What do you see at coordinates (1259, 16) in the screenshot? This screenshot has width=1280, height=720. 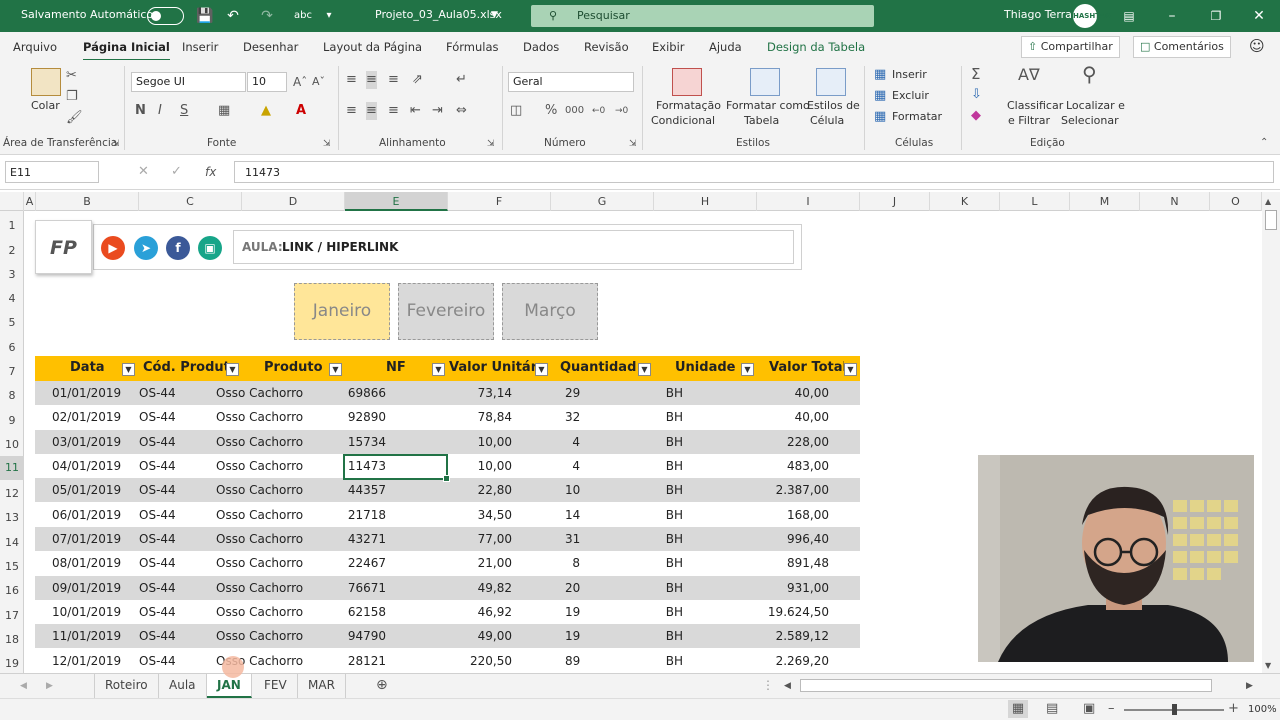 I see `close-icon: ✕` at bounding box center [1259, 16].